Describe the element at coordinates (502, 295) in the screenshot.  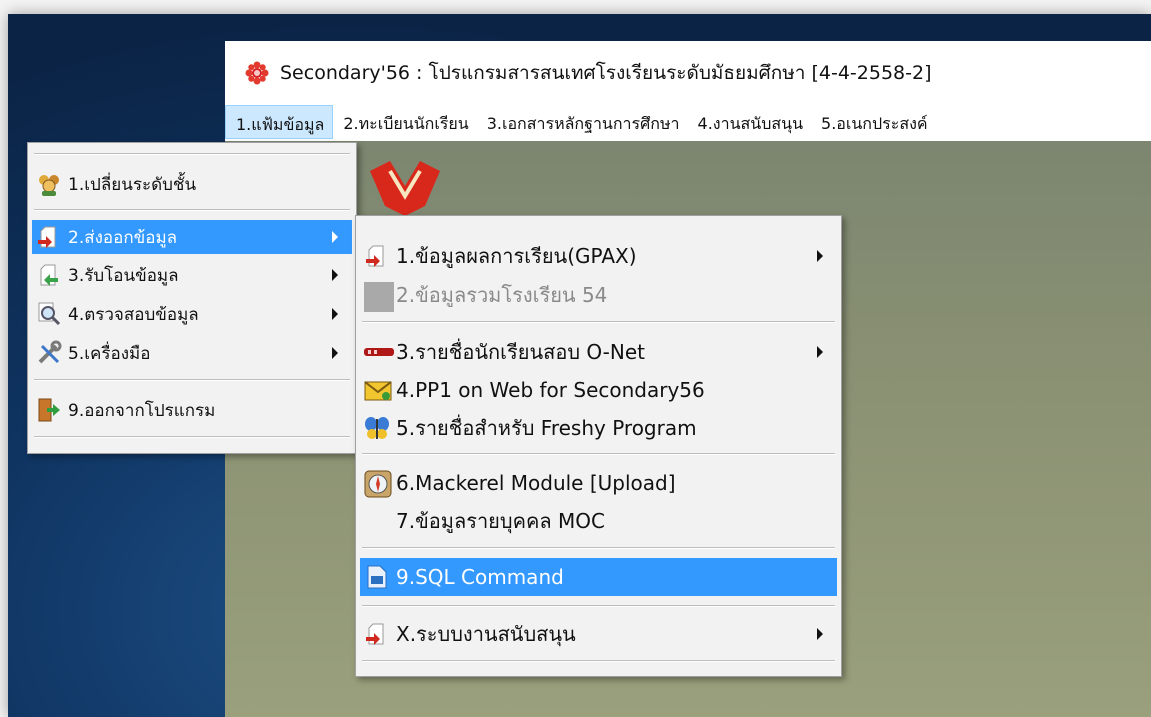
I see `menu-item-label: 2.ข้อมูลรวมโรงเรียน 54` at that location.